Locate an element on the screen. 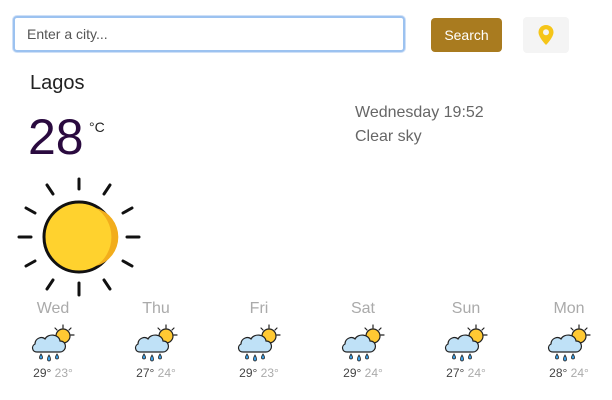  sun-icon is located at coordinates (79, 237).